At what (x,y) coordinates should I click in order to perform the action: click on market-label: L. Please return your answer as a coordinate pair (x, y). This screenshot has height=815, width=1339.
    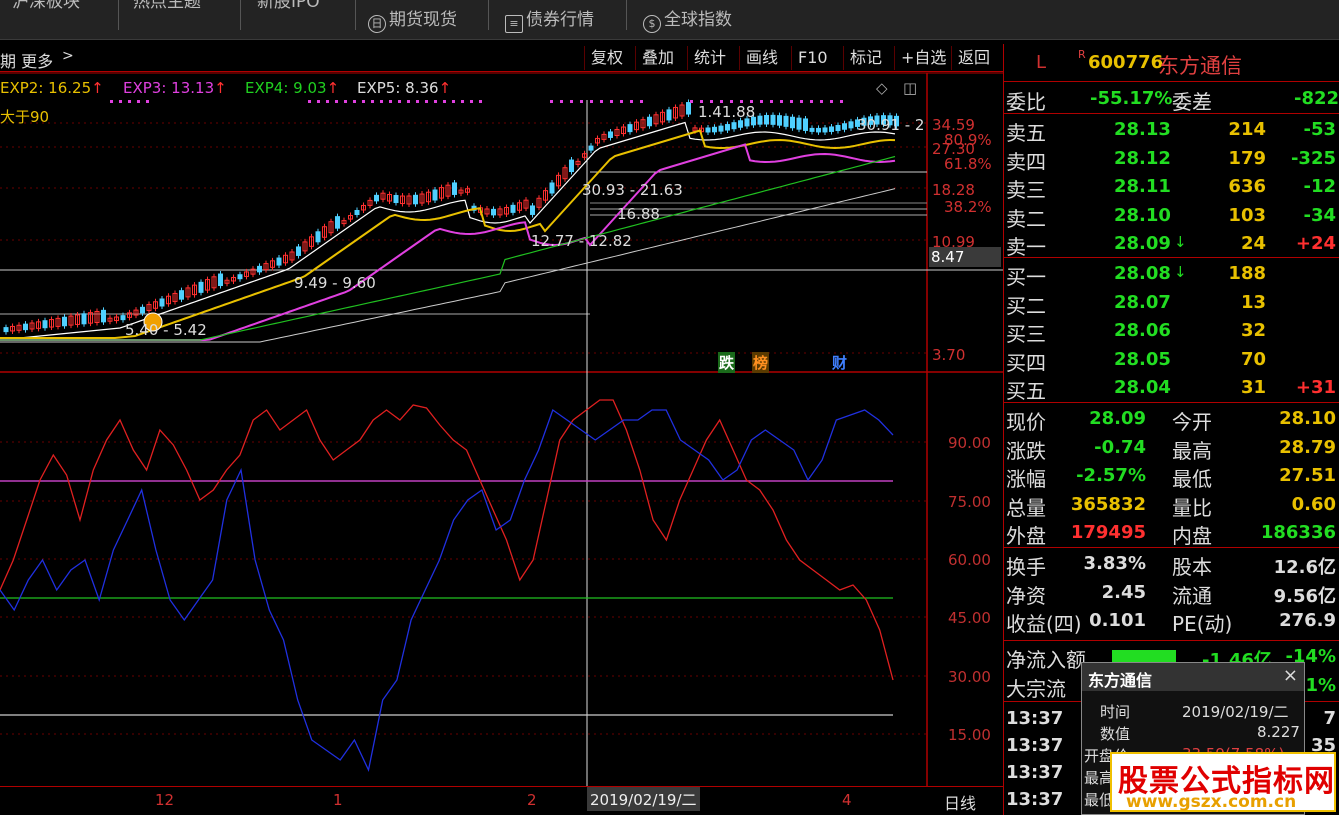
    Looking at the image, I should click on (1041, 62).